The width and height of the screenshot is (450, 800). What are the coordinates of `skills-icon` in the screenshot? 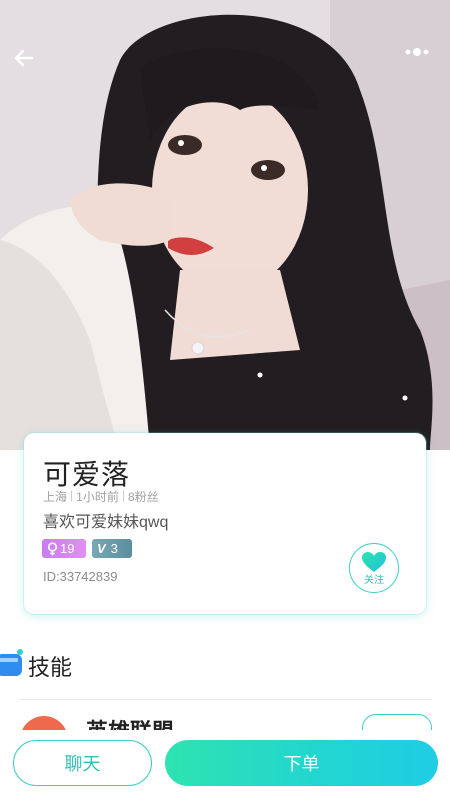 It's located at (13, 666).